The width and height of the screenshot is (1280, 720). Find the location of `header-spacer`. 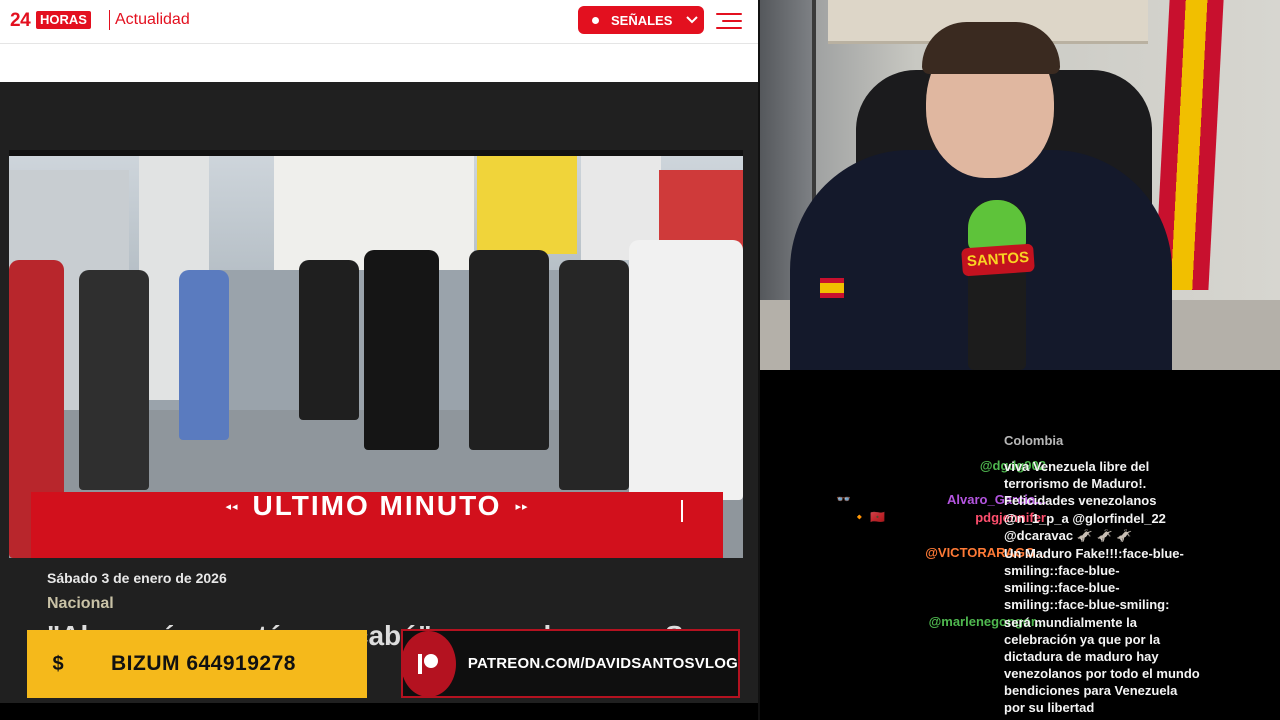

header-spacer is located at coordinates (379, 63).